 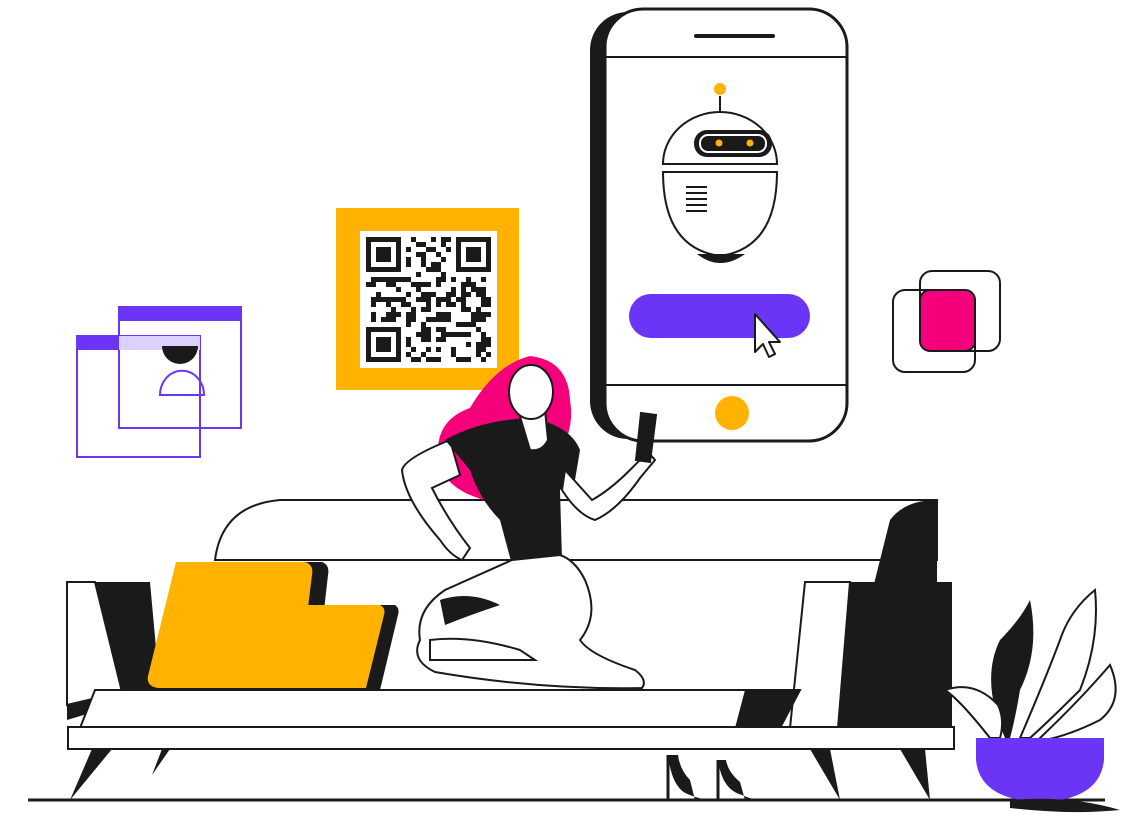 I want to click on app-window-icon, so click(x=180, y=367).